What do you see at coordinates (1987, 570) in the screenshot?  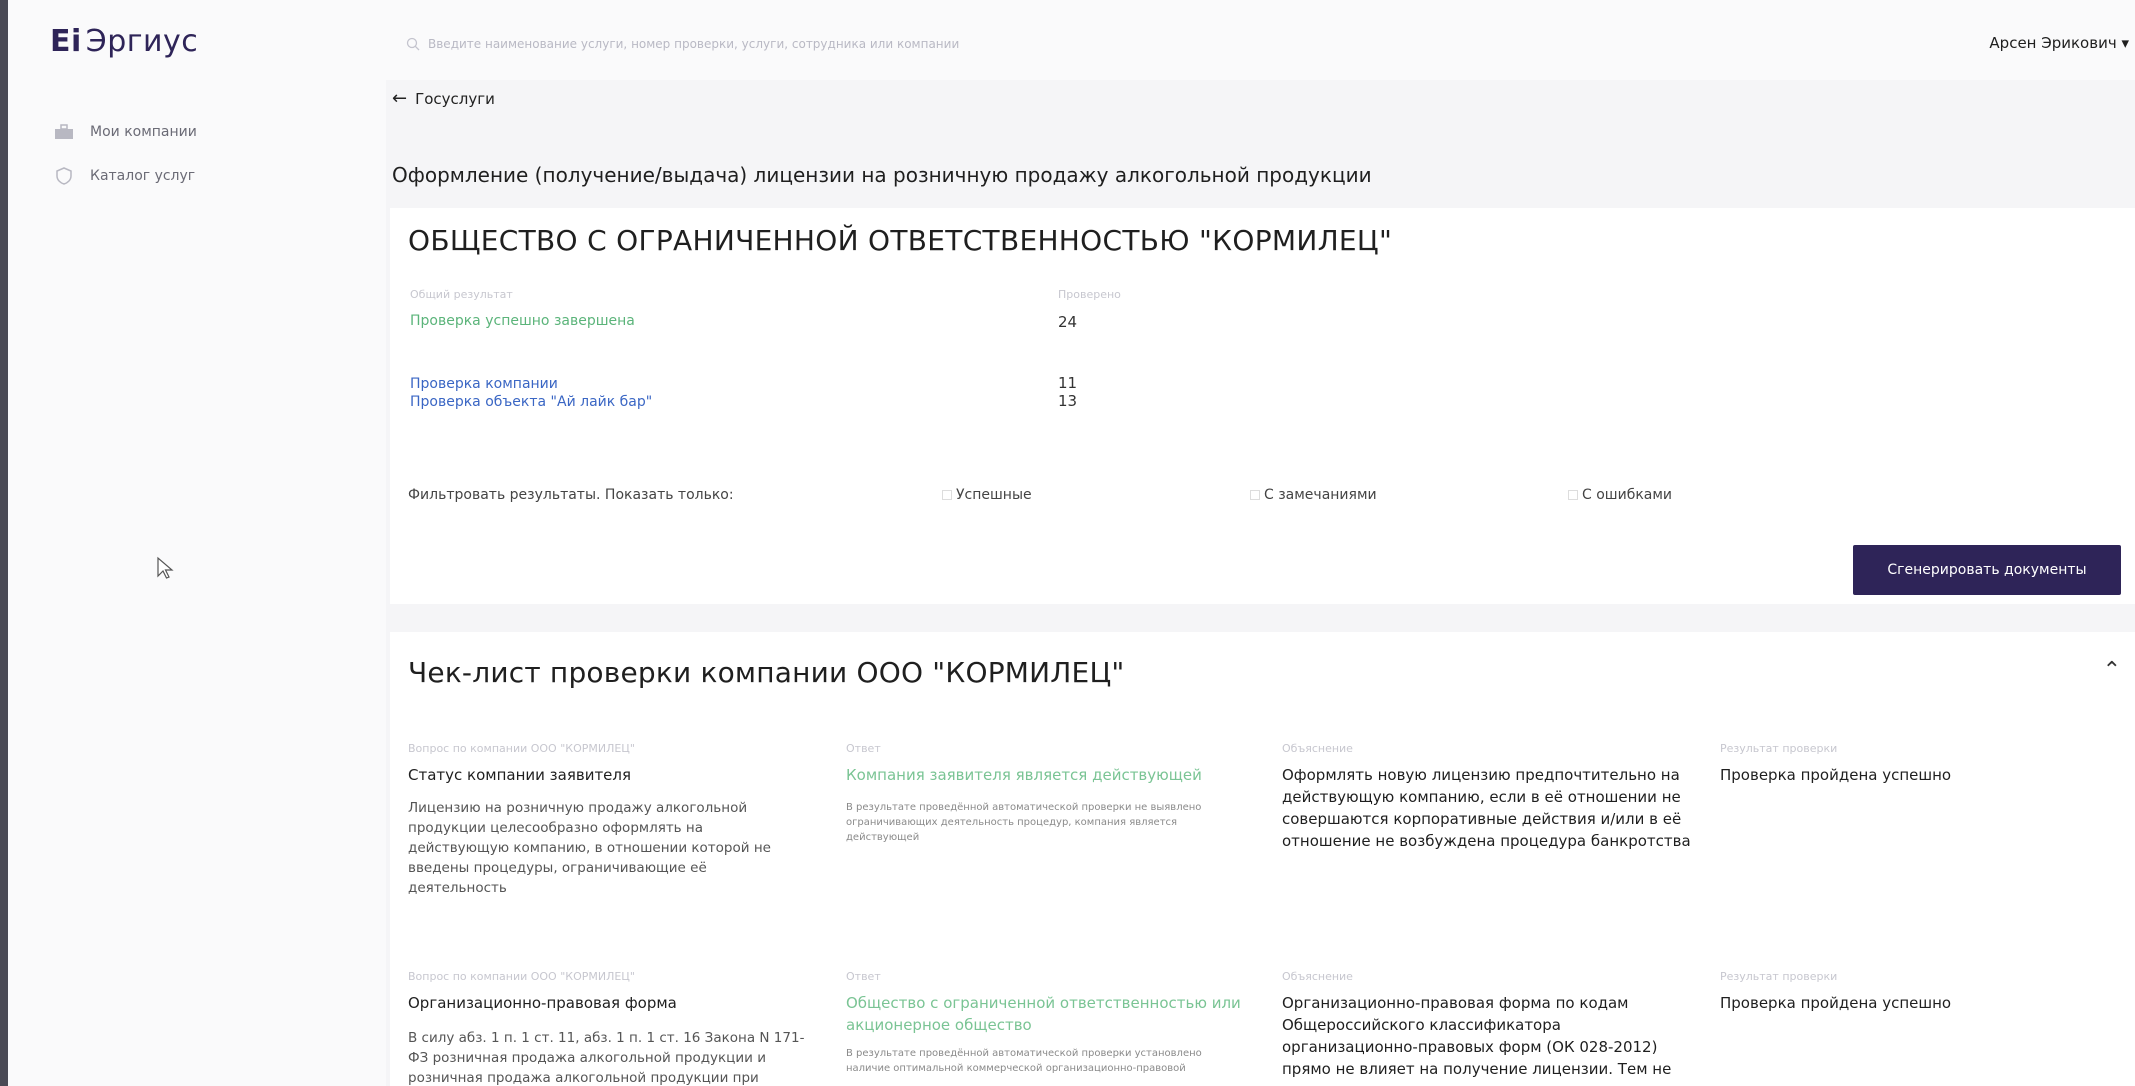 I see `generate-documents-button: Сгенерировать документы` at bounding box center [1987, 570].